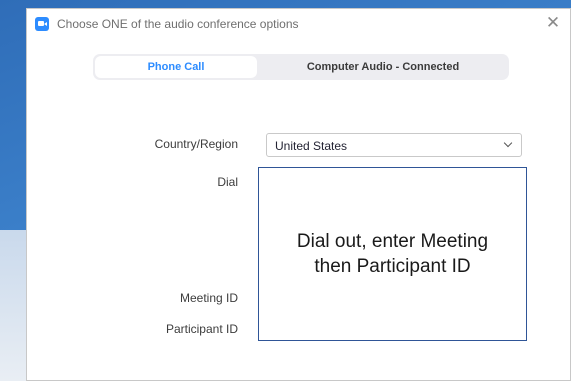 The width and height of the screenshot is (571, 381). What do you see at coordinates (311, 146) in the screenshot?
I see `country-region-value: United States` at bounding box center [311, 146].